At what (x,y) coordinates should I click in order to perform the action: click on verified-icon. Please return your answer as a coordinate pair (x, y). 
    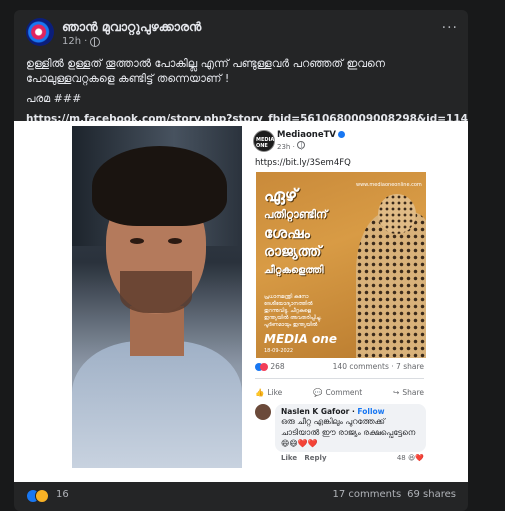
    Looking at the image, I should click on (341, 134).